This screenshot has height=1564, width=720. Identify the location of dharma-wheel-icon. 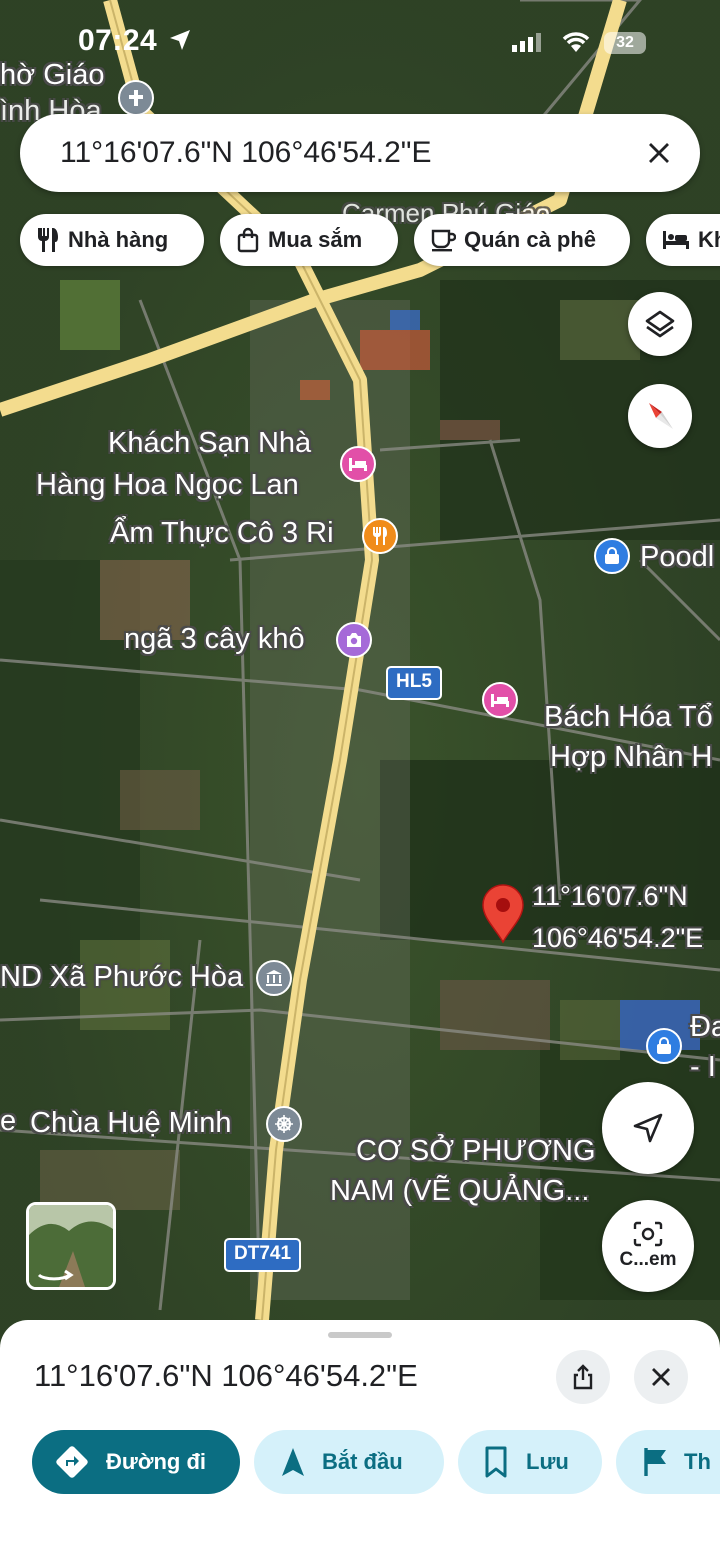
(284, 1124).